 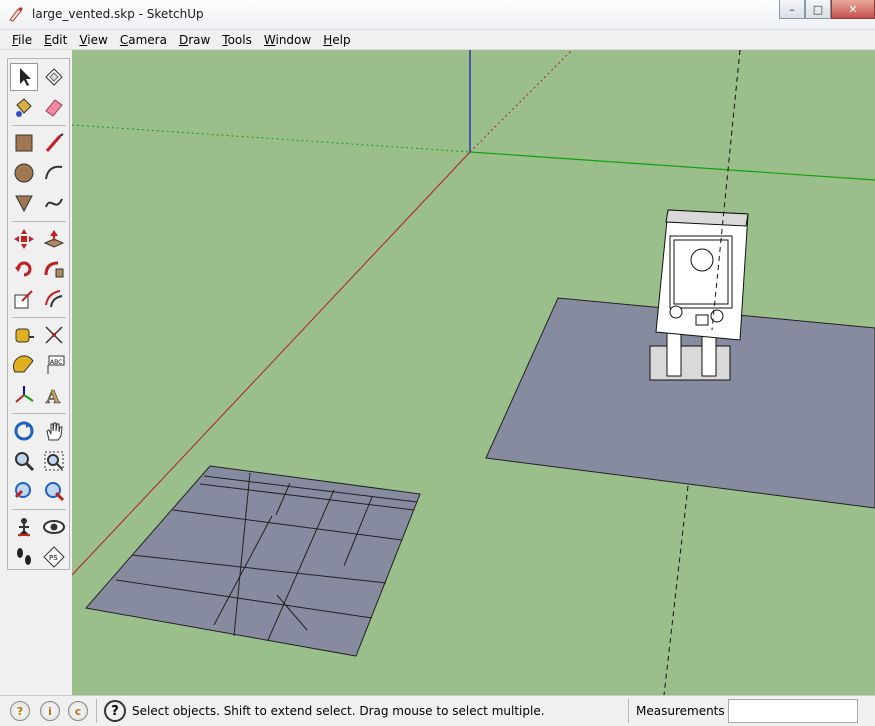 What do you see at coordinates (818, 9) in the screenshot?
I see `maximize-button: □` at bounding box center [818, 9].